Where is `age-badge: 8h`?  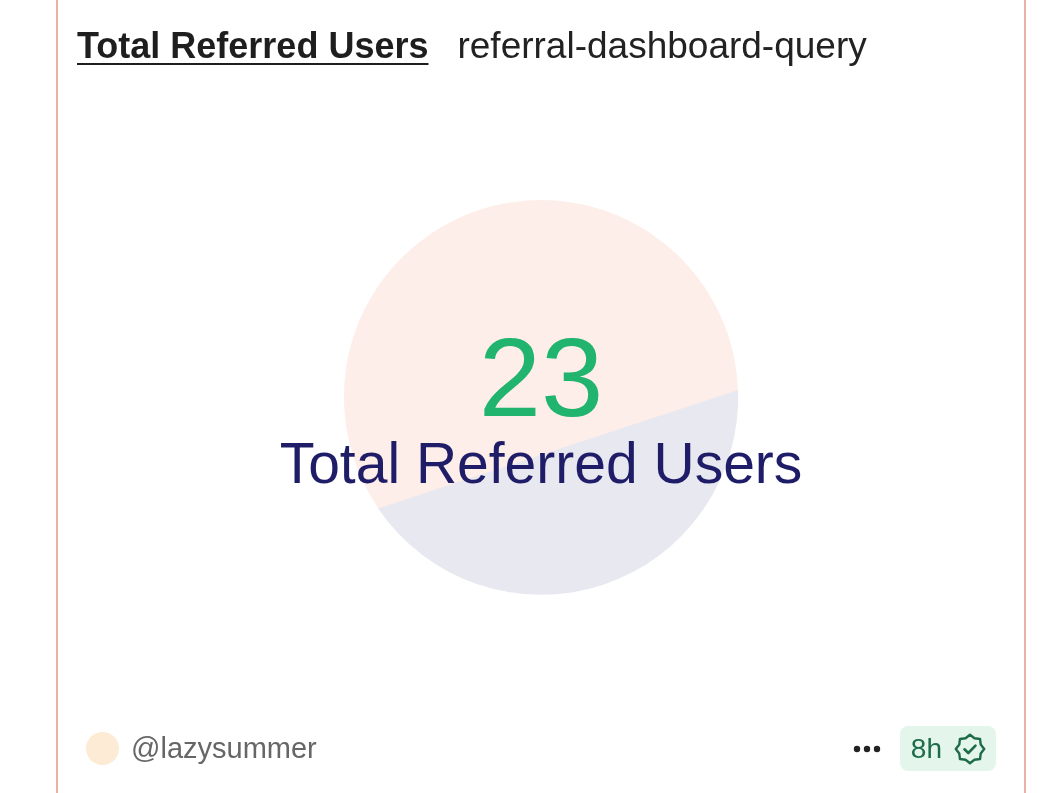 age-badge: 8h is located at coordinates (947, 748).